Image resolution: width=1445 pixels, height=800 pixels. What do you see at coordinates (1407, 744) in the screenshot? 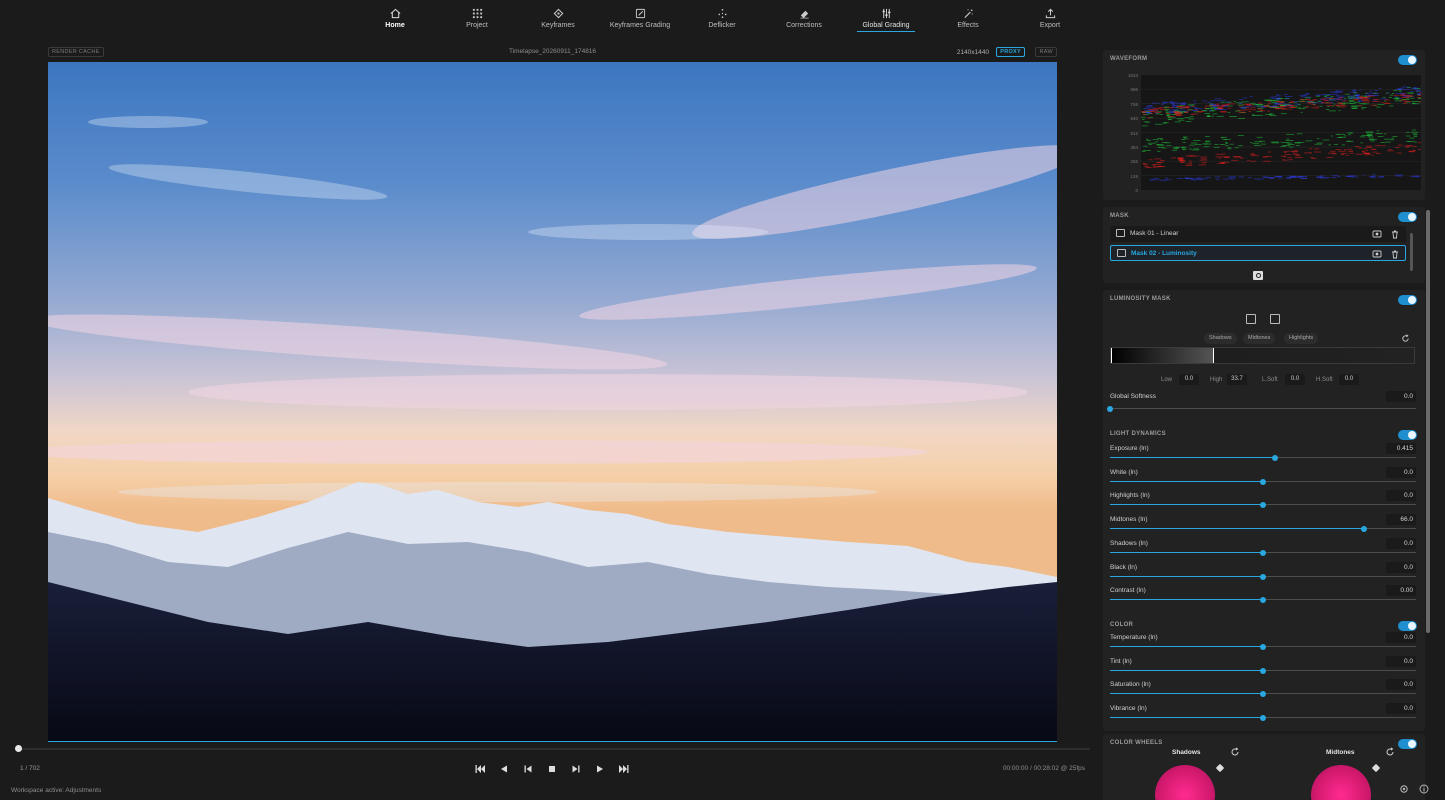
I see `color-wheels-toggle` at bounding box center [1407, 744].